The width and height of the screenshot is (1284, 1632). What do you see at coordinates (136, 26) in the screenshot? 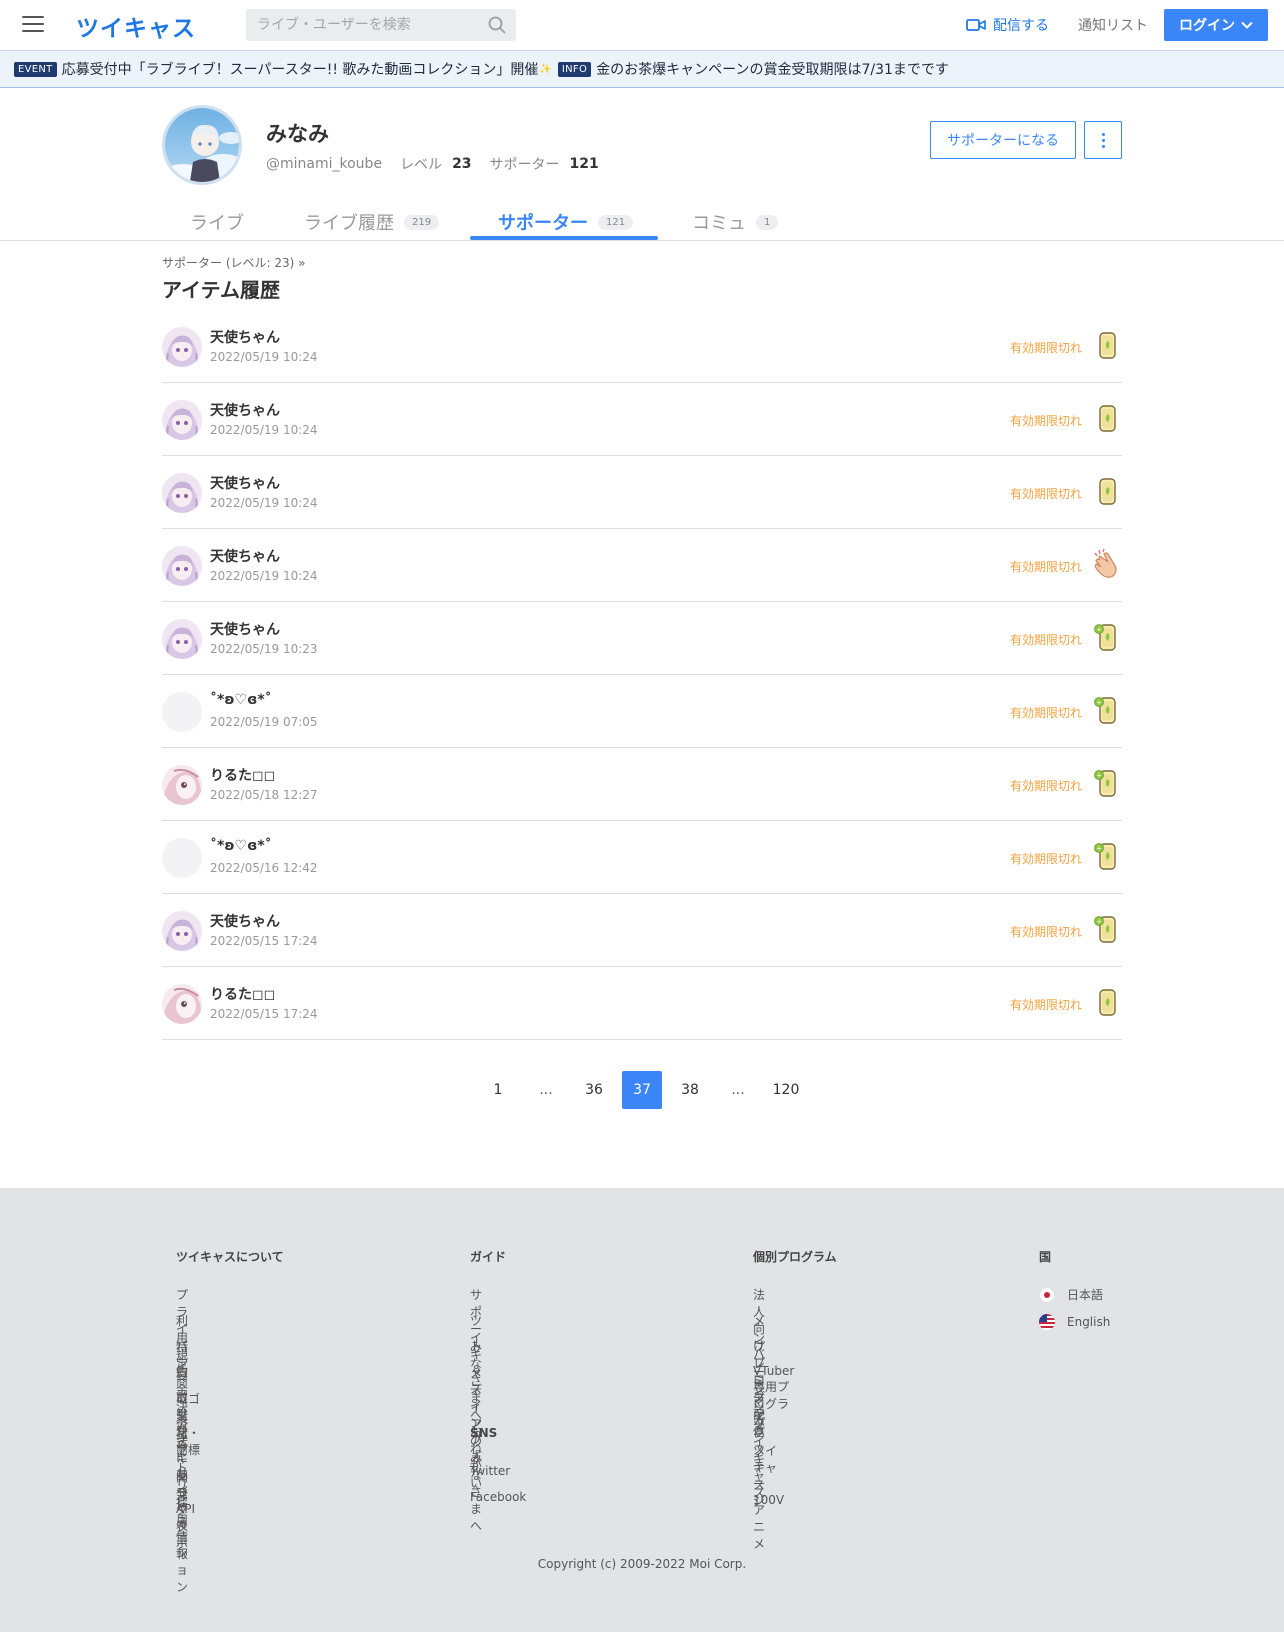
I see `site-logo: ツイキャス` at bounding box center [136, 26].